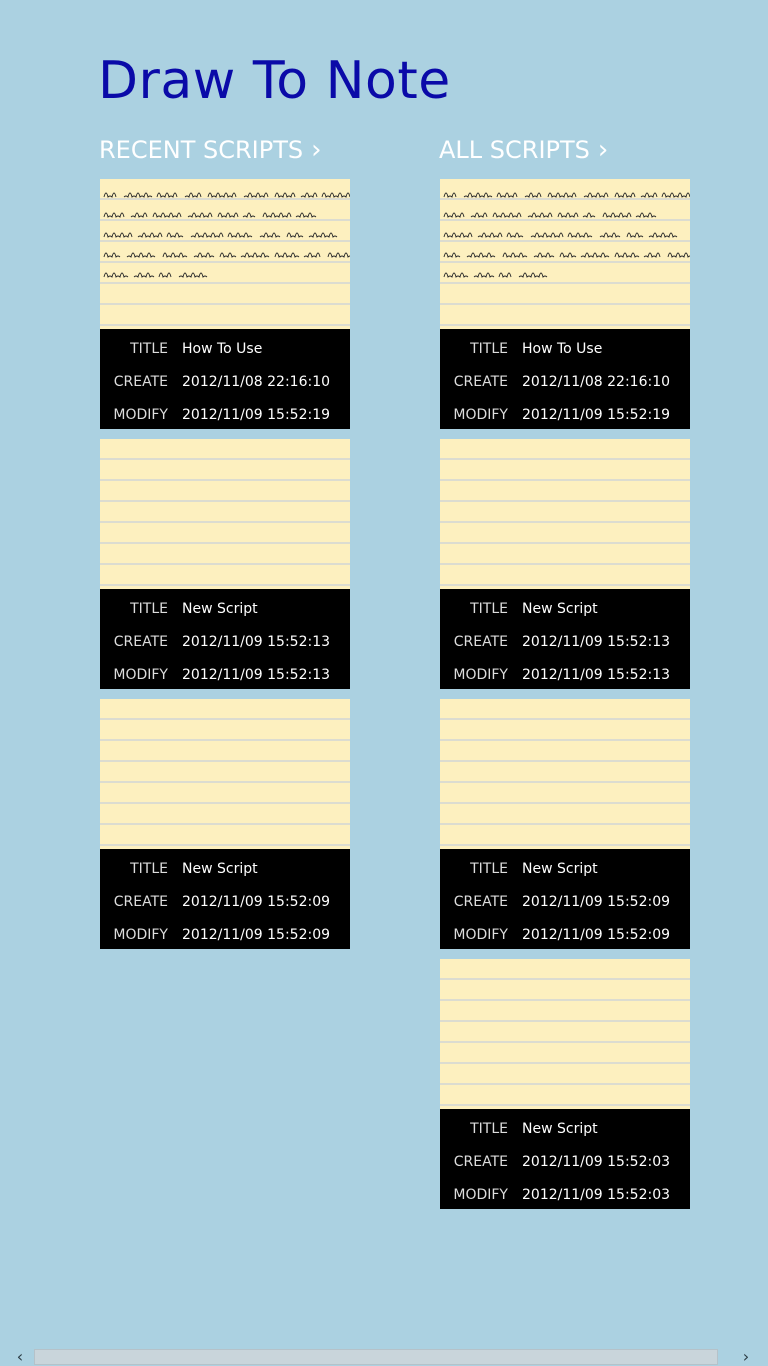  Describe the element at coordinates (20, 1357) in the screenshot. I see `scroll-left-icon: ‹` at that location.